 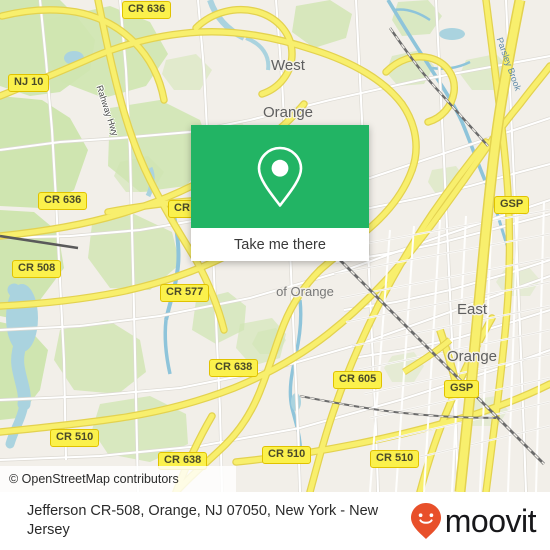 I want to click on moovit-brand: moovit, so click(x=473, y=521).